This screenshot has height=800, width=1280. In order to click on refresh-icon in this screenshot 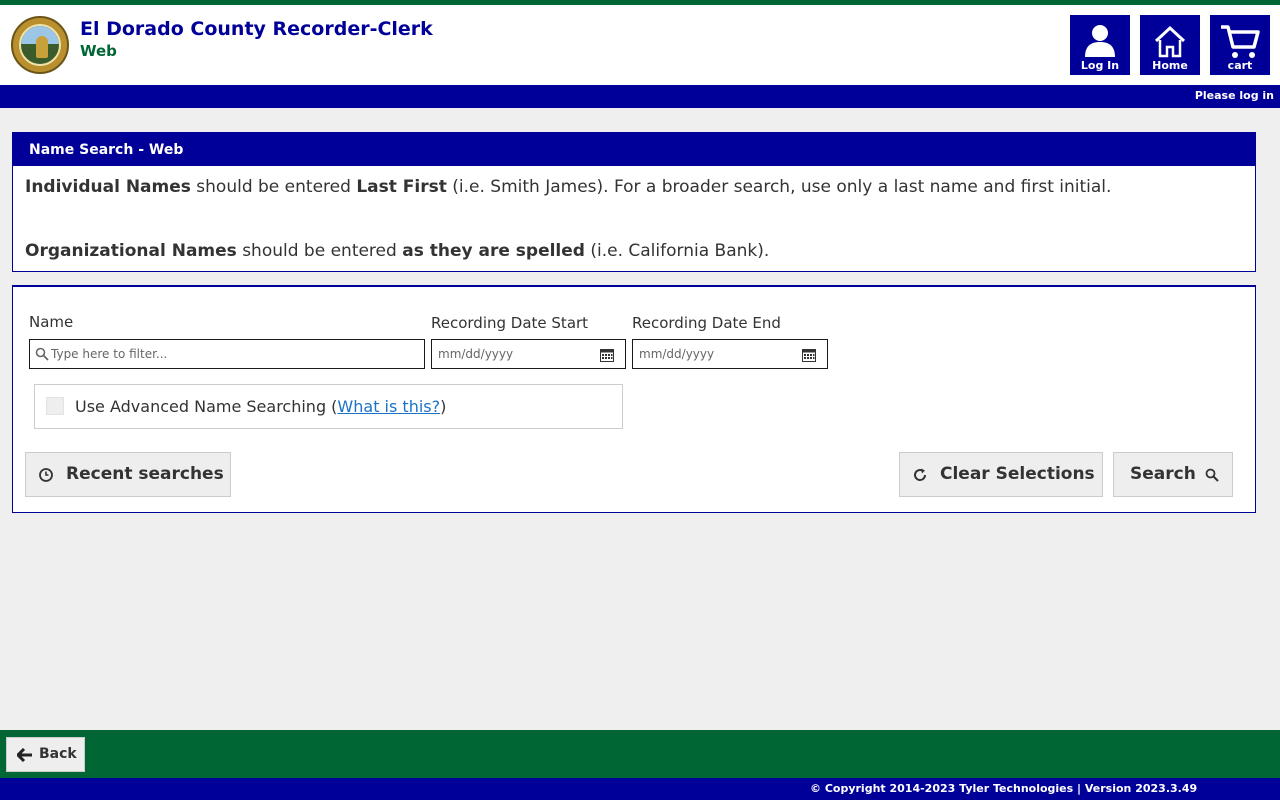, I will do `click(920, 474)`.